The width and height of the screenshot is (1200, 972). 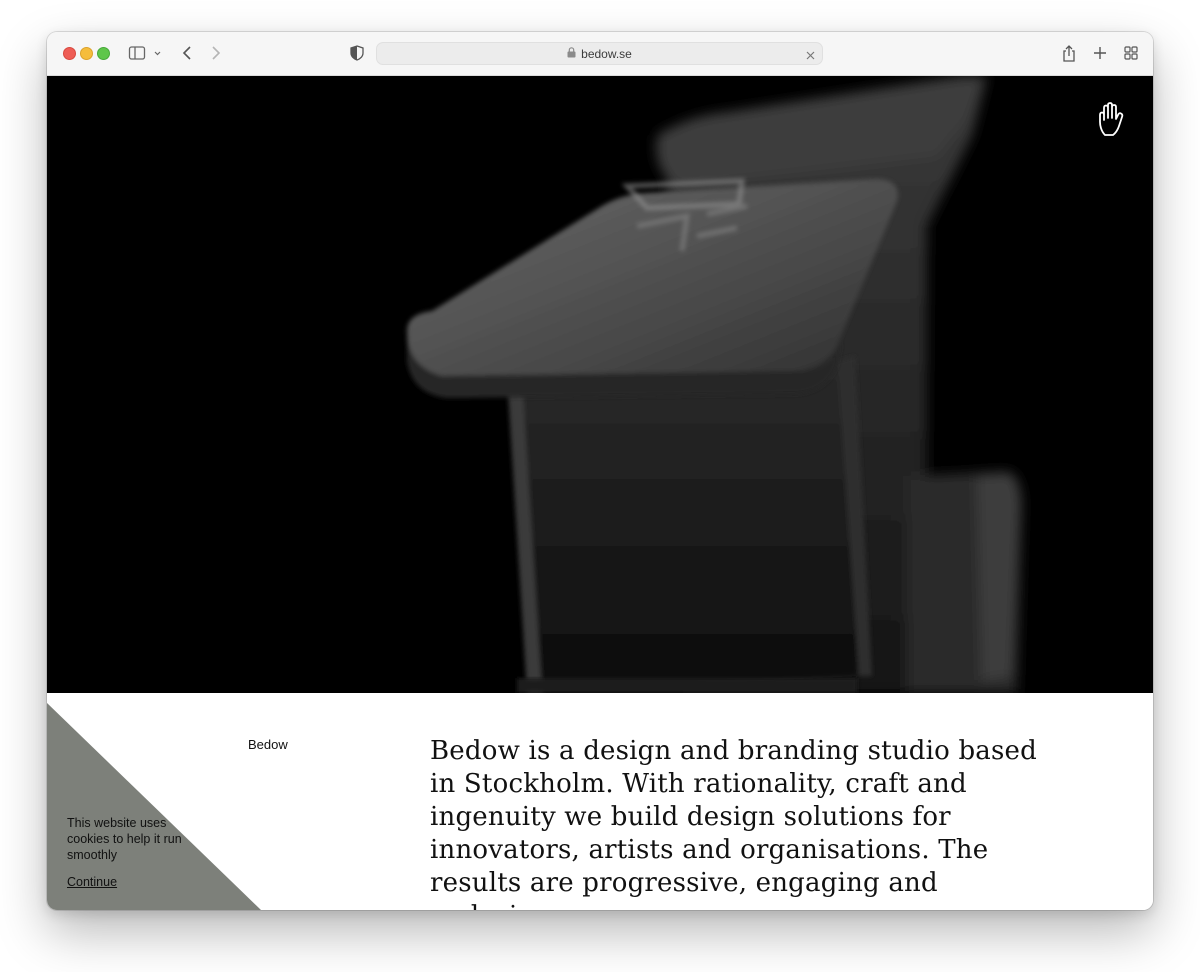 What do you see at coordinates (187, 53) in the screenshot?
I see `chevron-left-icon` at bounding box center [187, 53].